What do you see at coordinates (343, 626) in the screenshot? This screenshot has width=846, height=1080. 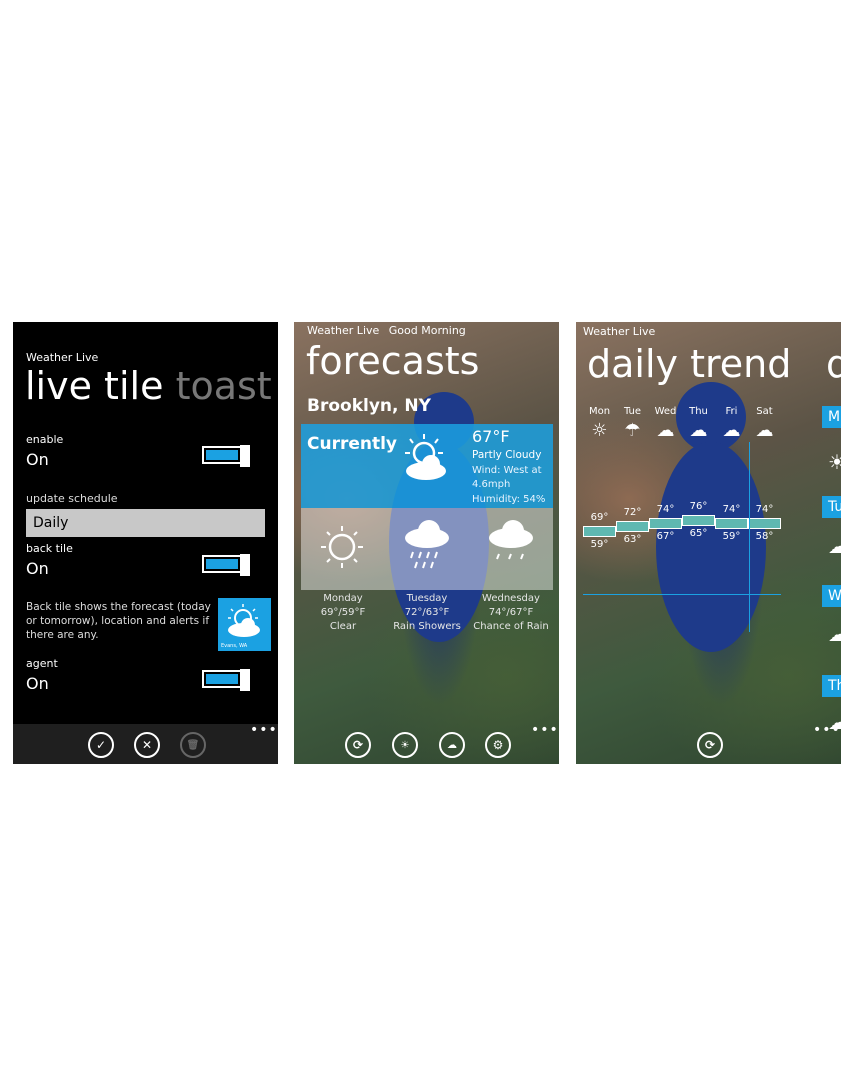 I see `forecast-condition: Clear` at bounding box center [343, 626].